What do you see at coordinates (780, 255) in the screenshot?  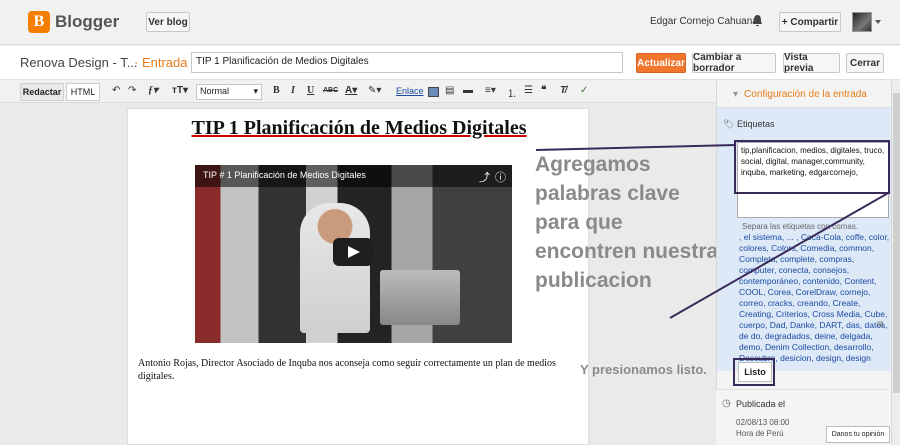 I see `arrow-line-bottom` at bounding box center [780, 255].